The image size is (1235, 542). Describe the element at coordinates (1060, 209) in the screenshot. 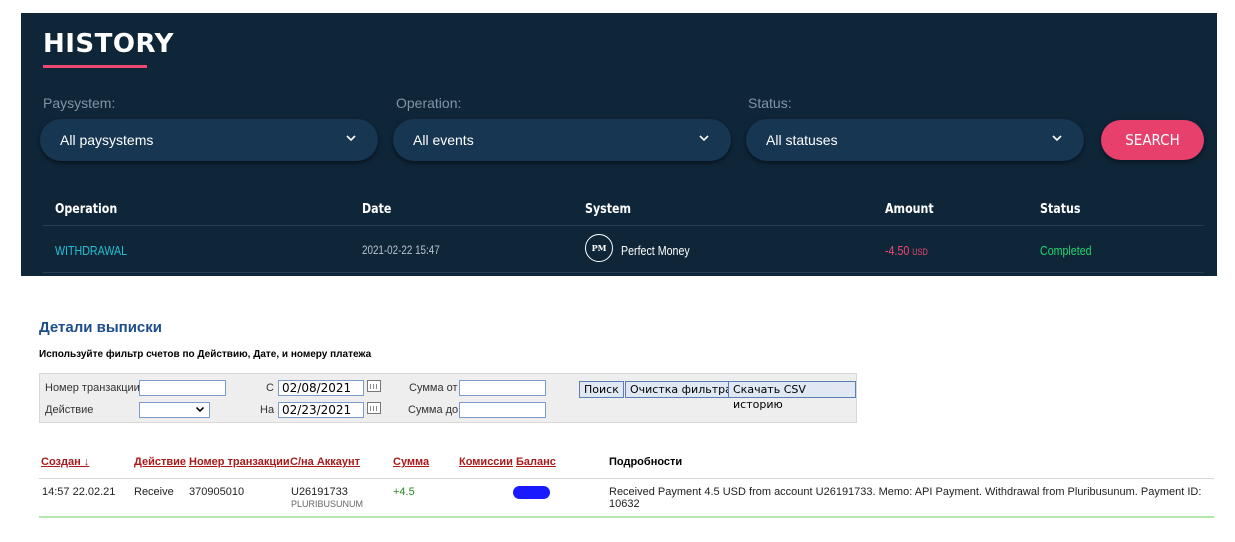

I see `col-status: Status` at that location.